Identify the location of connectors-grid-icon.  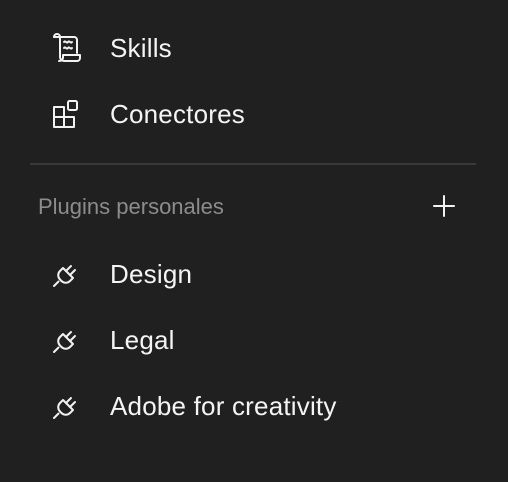
(66, 114).